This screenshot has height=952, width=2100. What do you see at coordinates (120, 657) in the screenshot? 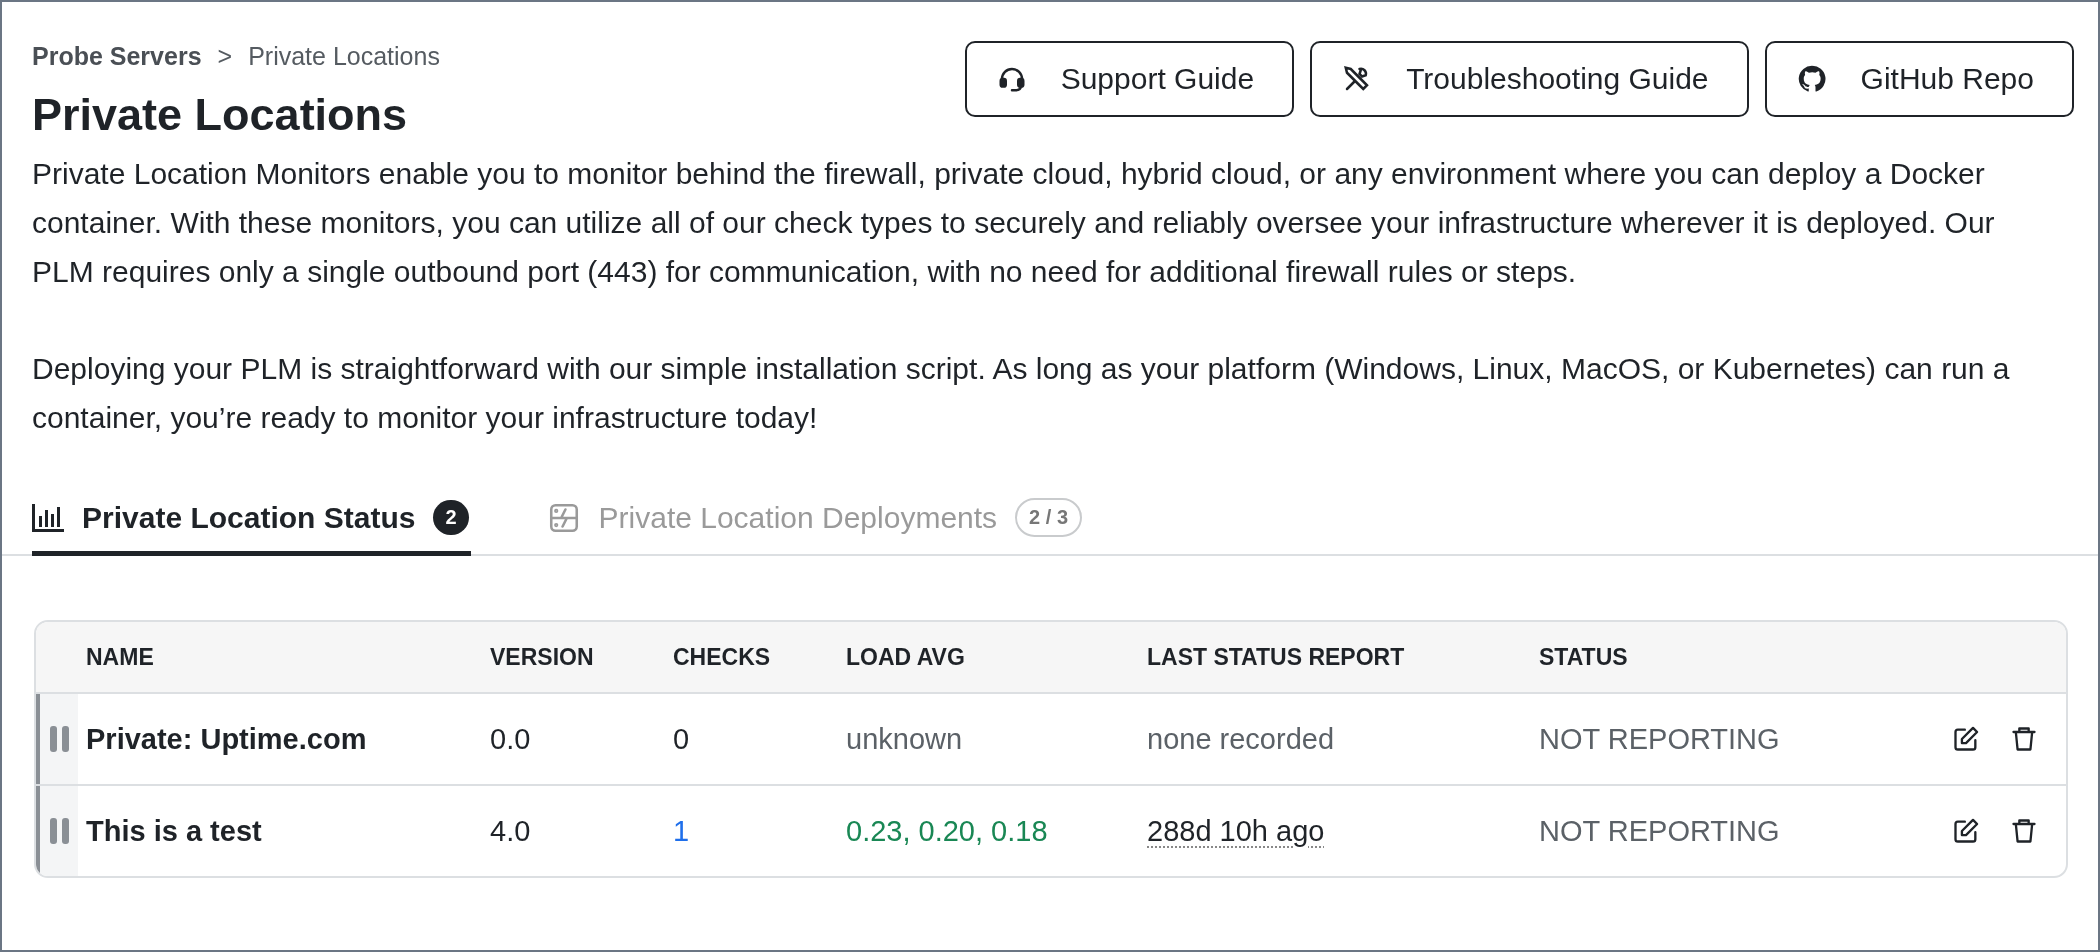
I see `column-header: NAME` at bounding box center [120, 657].